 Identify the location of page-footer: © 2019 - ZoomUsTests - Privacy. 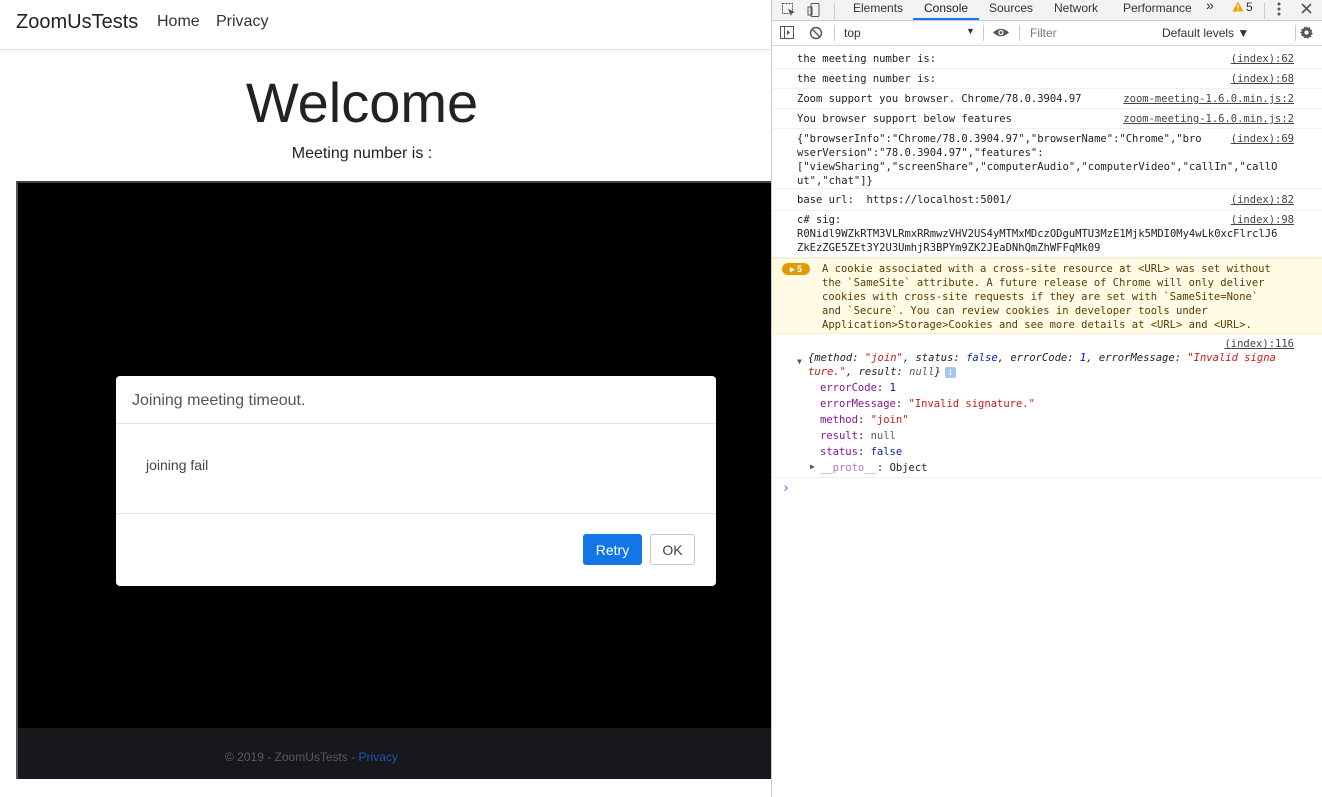
(393, 753).